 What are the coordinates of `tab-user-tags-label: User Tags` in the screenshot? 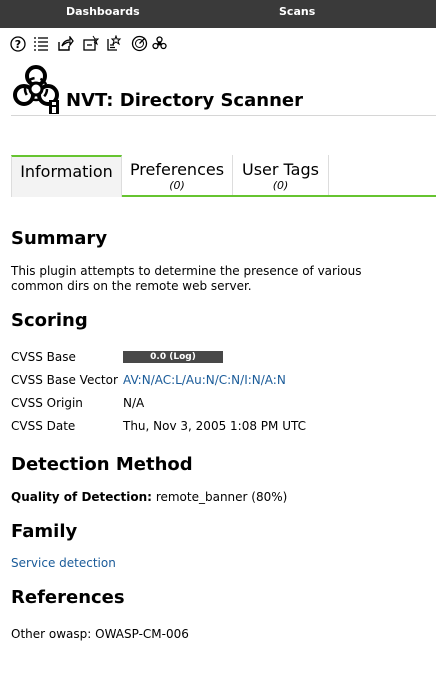 It's located at (280, 169).